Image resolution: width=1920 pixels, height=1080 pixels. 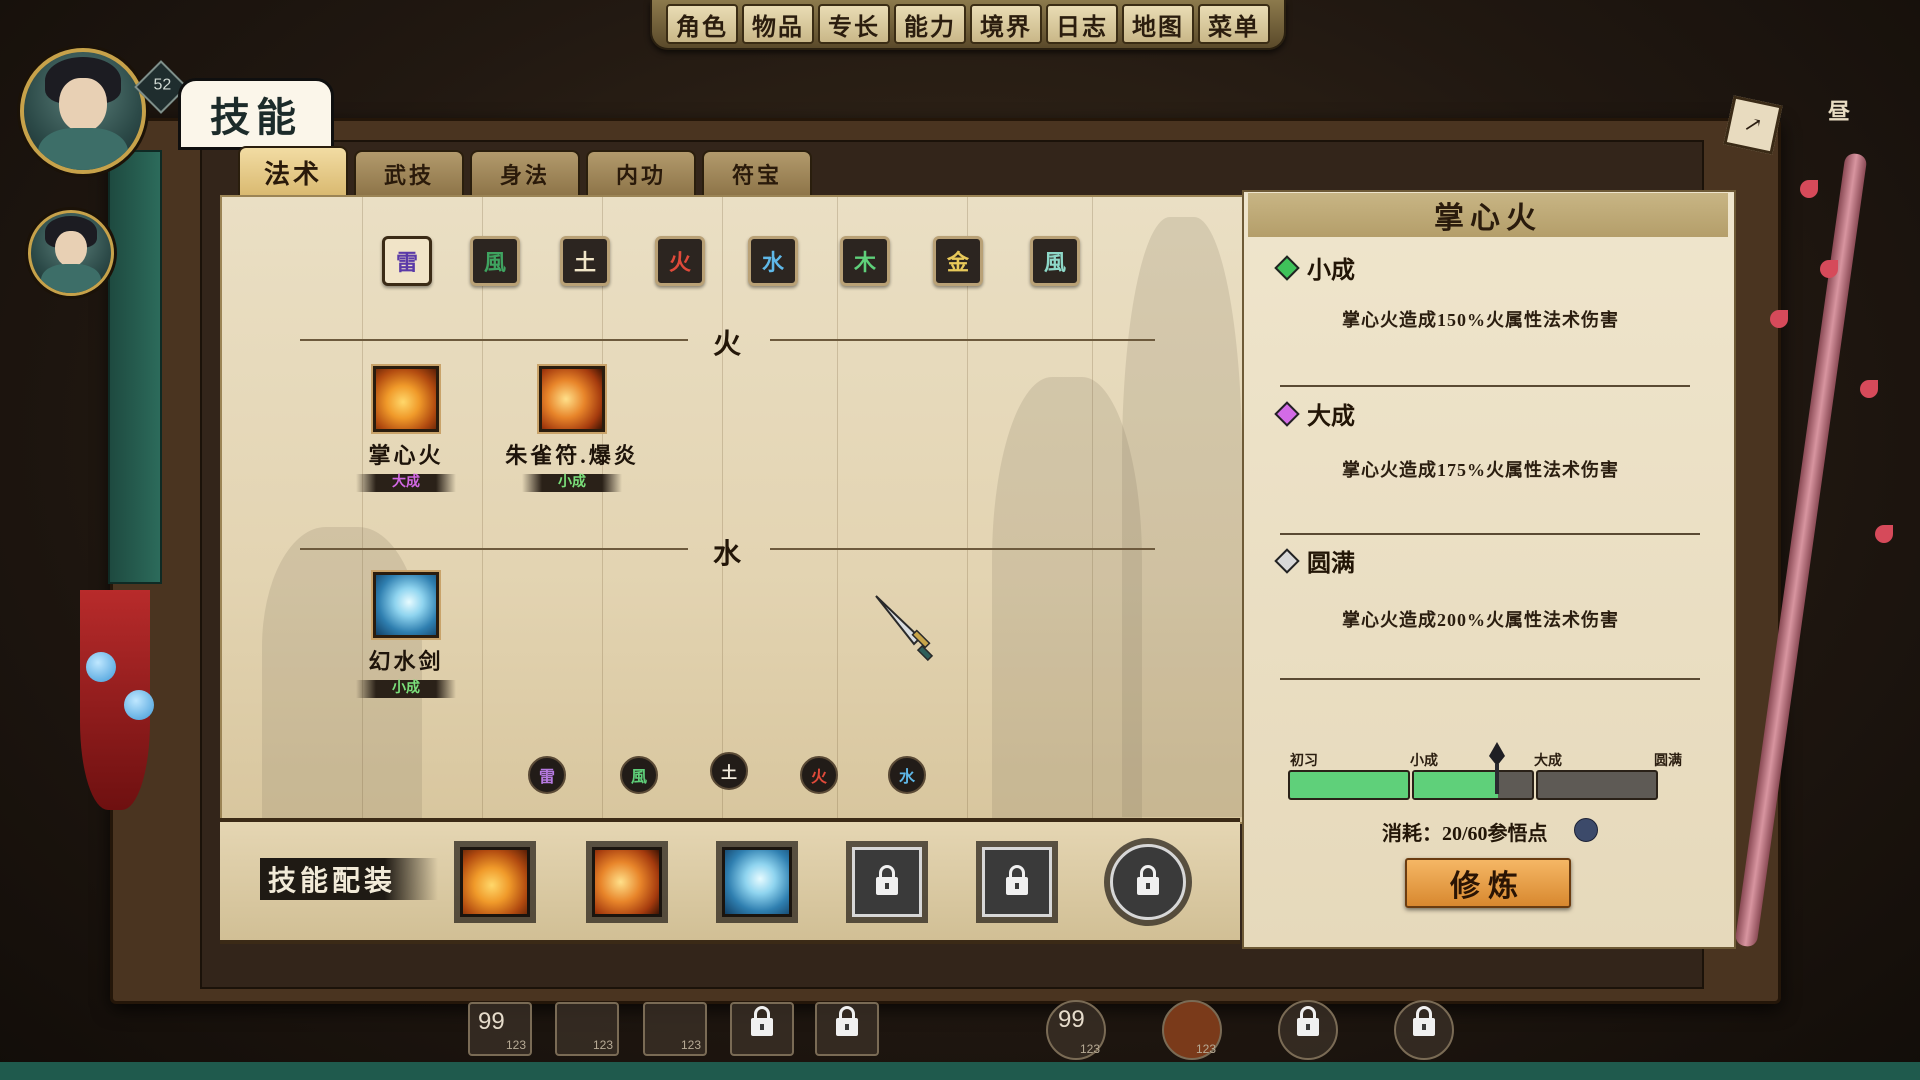 What do you see at coordinates (406, 605) in the screenshot?
I see `water-skill-icon` at bounding box center [406, 605].